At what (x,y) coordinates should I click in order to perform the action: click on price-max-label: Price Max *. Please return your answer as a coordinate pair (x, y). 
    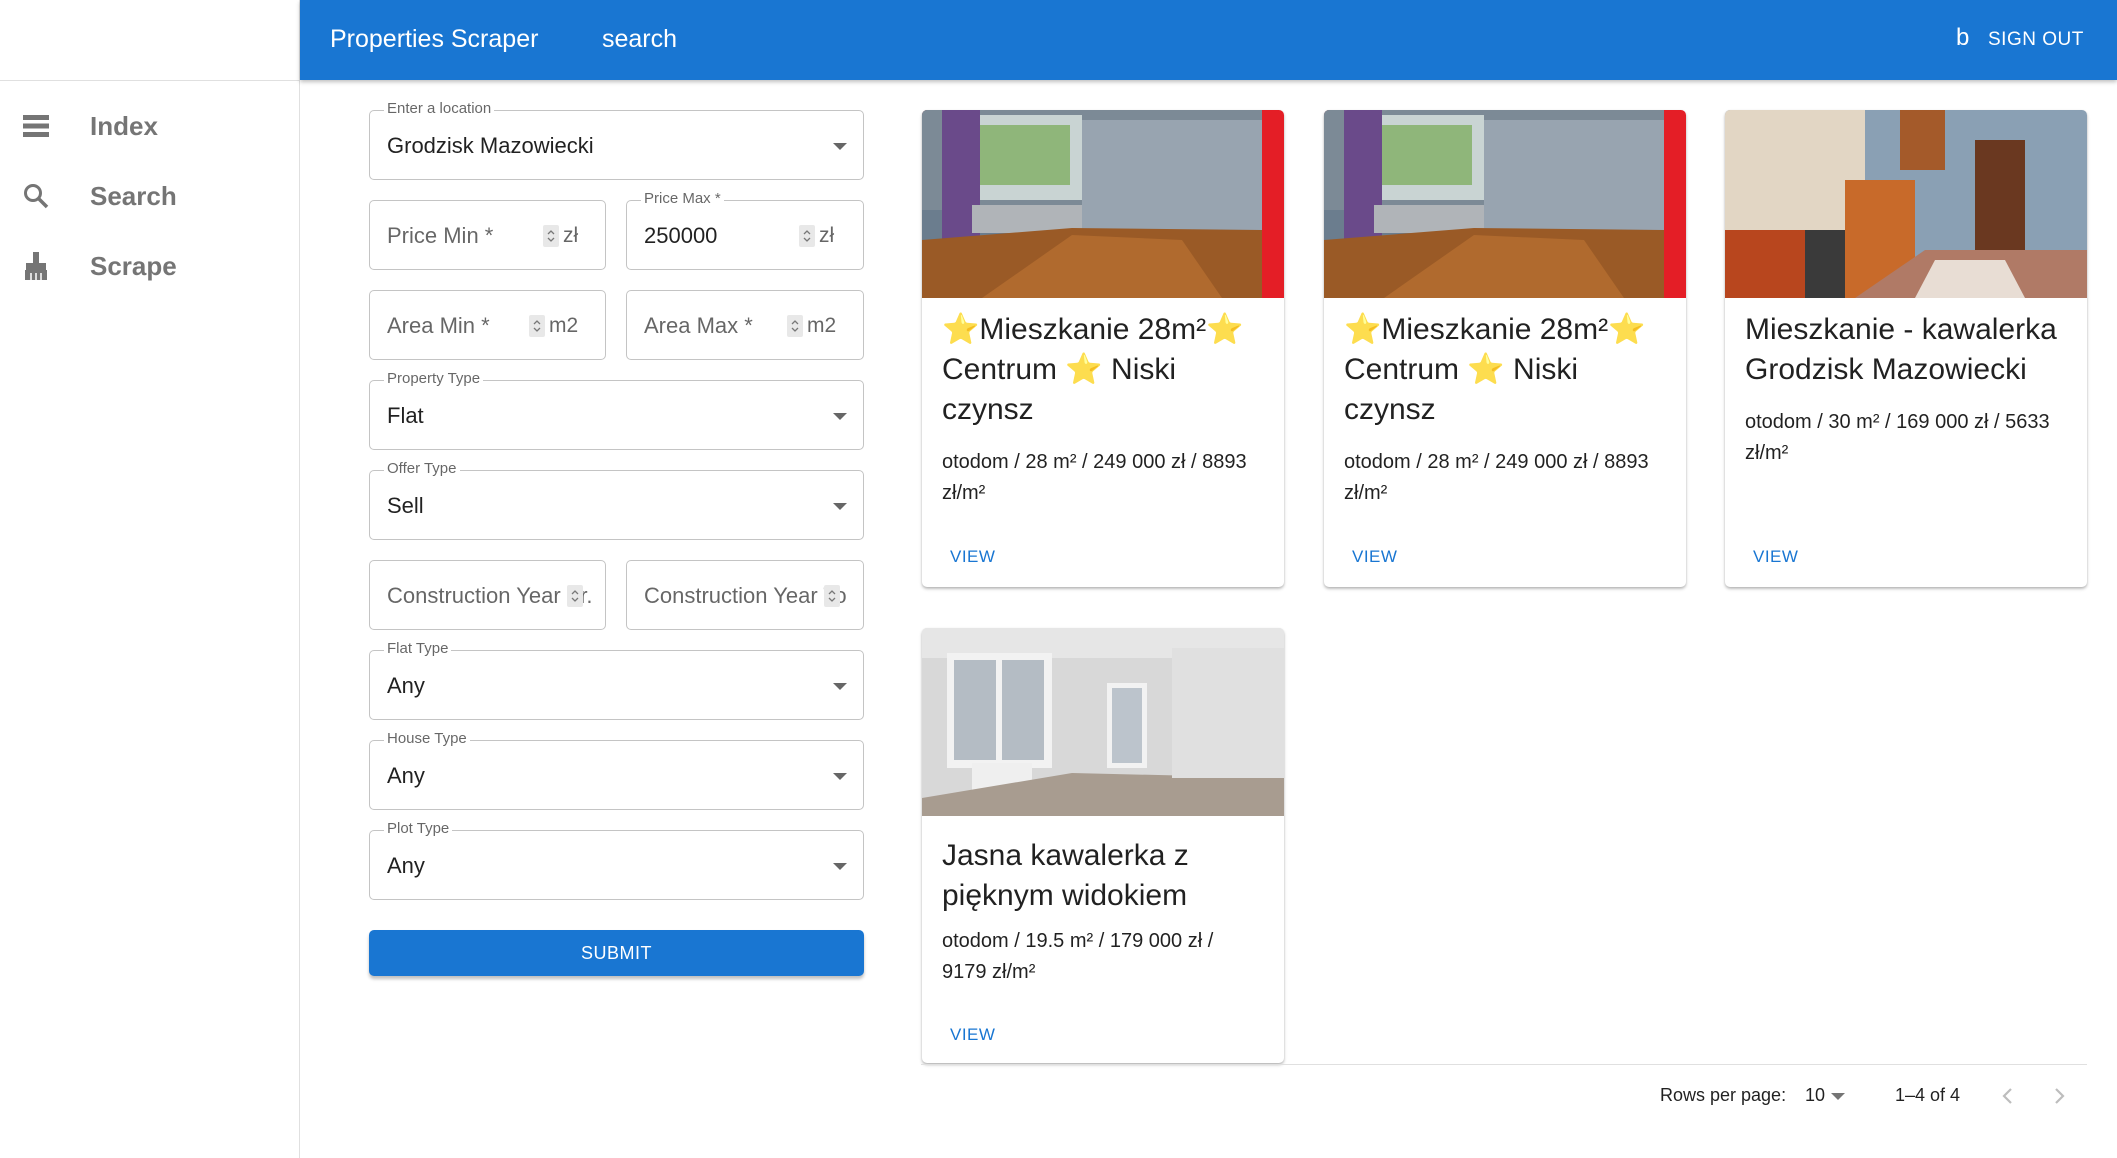
    Looking at the image, I should click on (682, 198).